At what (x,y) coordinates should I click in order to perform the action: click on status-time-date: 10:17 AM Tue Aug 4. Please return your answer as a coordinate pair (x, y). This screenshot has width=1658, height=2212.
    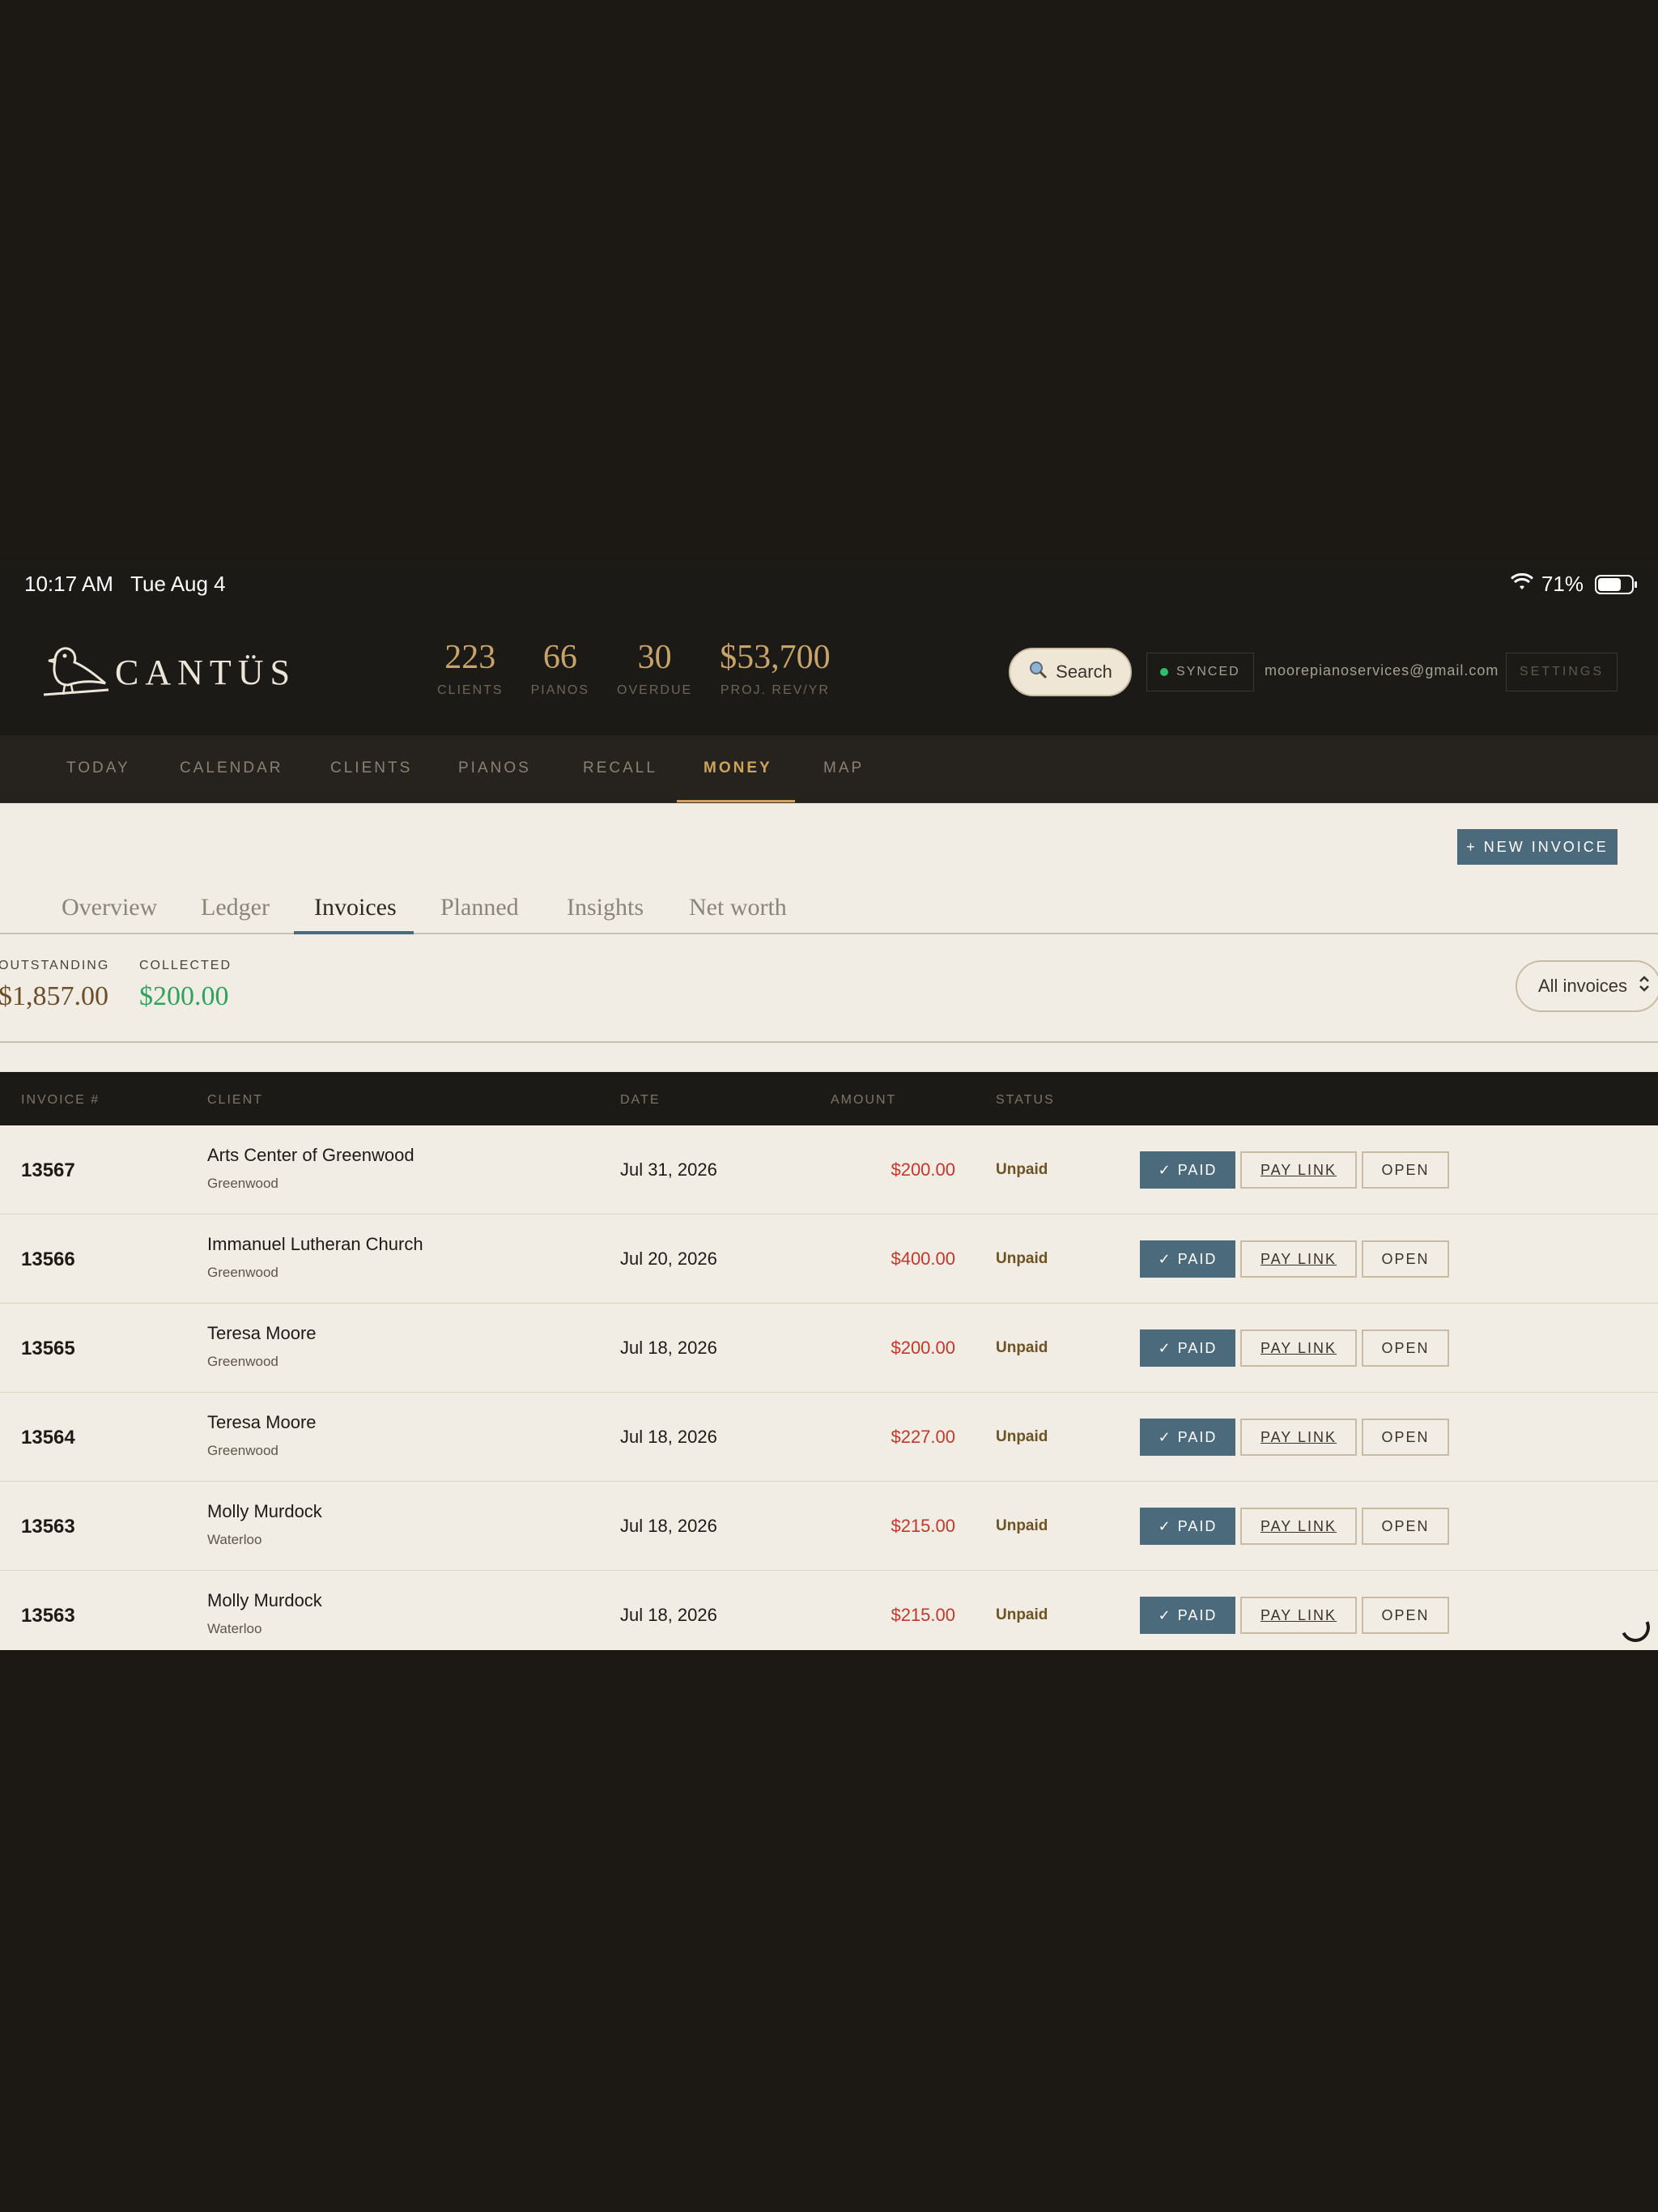
    Looking at the image, I should click on (125, 585).